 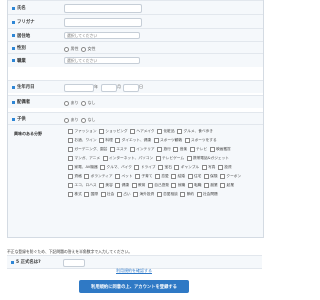 I want to click on interest-checkbox: ファッション, so click(x=82, y=131).